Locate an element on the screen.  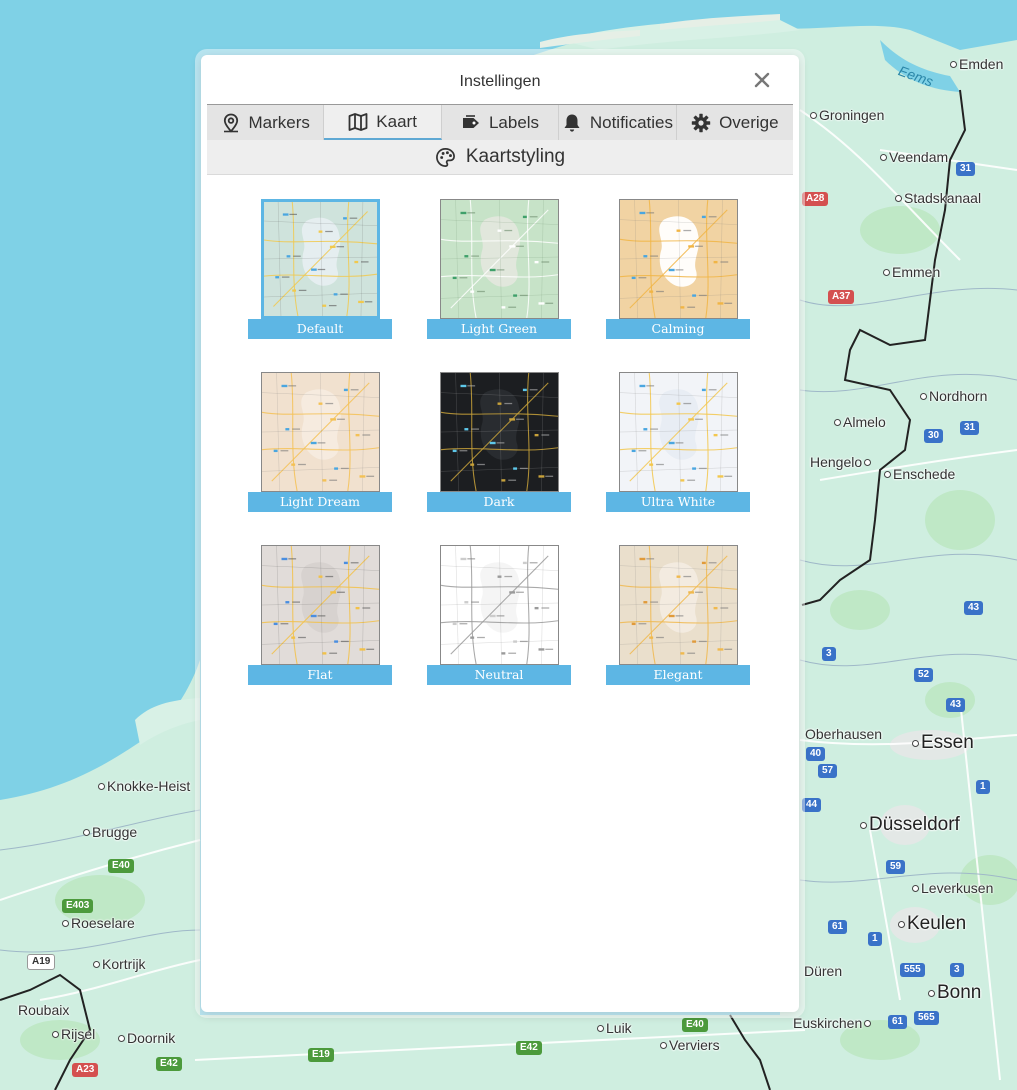
tab-label: Overige is located at coordinates (749, 122).